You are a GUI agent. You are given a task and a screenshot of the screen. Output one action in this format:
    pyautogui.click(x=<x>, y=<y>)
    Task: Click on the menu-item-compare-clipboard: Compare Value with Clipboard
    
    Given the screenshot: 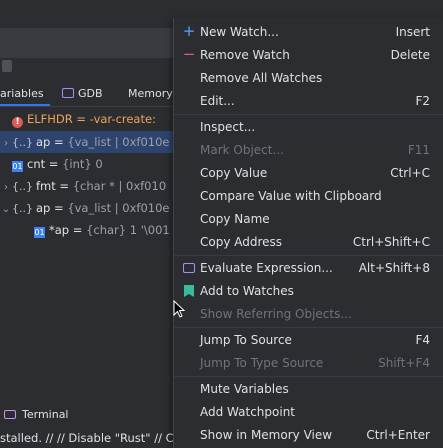 What is the action you would take?
    pyautogui.click(x=308, y=196)
    